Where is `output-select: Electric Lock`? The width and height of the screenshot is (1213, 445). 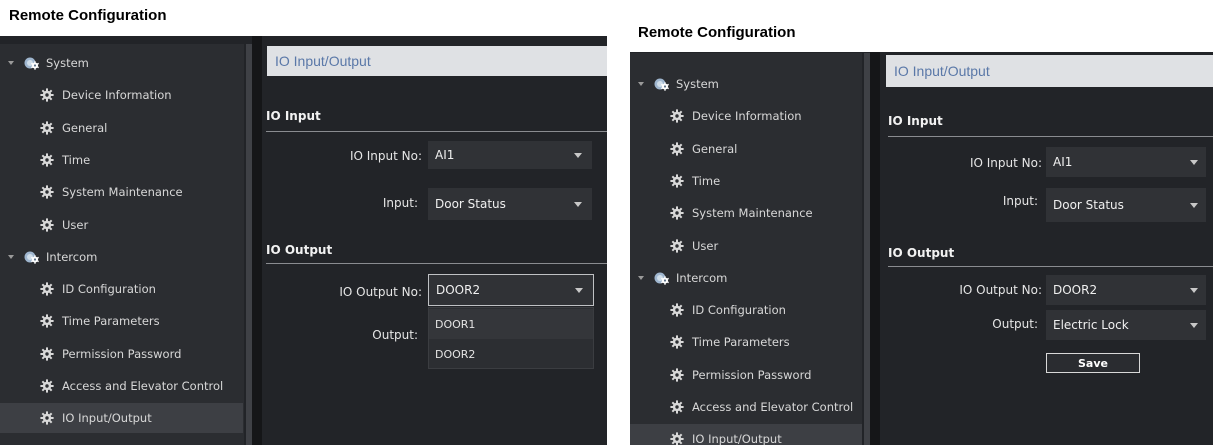
output-select: Electric Lock is located at coordinates (1126, 325).